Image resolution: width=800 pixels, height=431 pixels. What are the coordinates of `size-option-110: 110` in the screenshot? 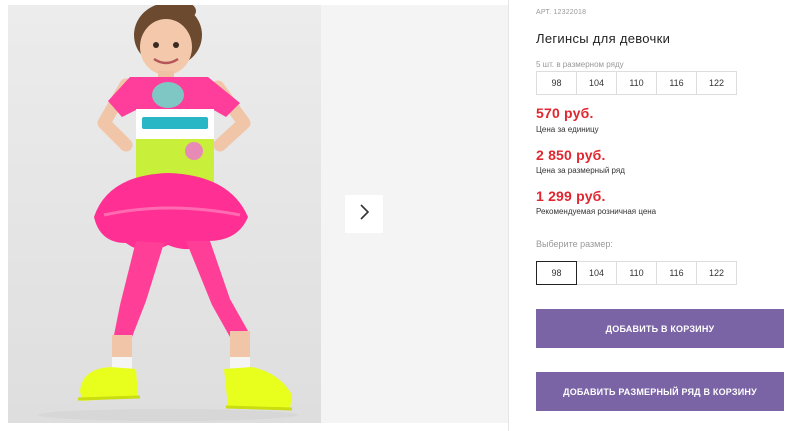 It's located at (636, 273).